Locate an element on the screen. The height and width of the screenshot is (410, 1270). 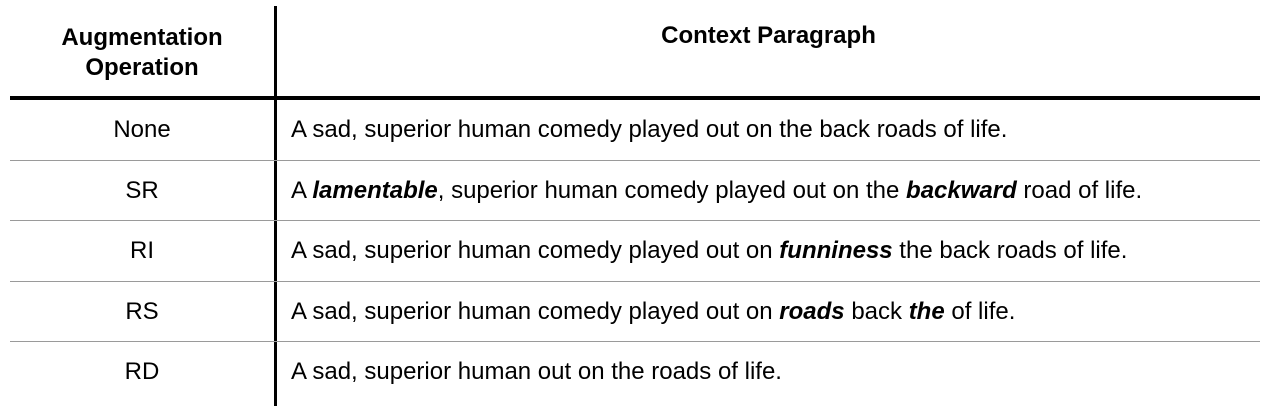
context-text: A is located at coordinates (302, 190).